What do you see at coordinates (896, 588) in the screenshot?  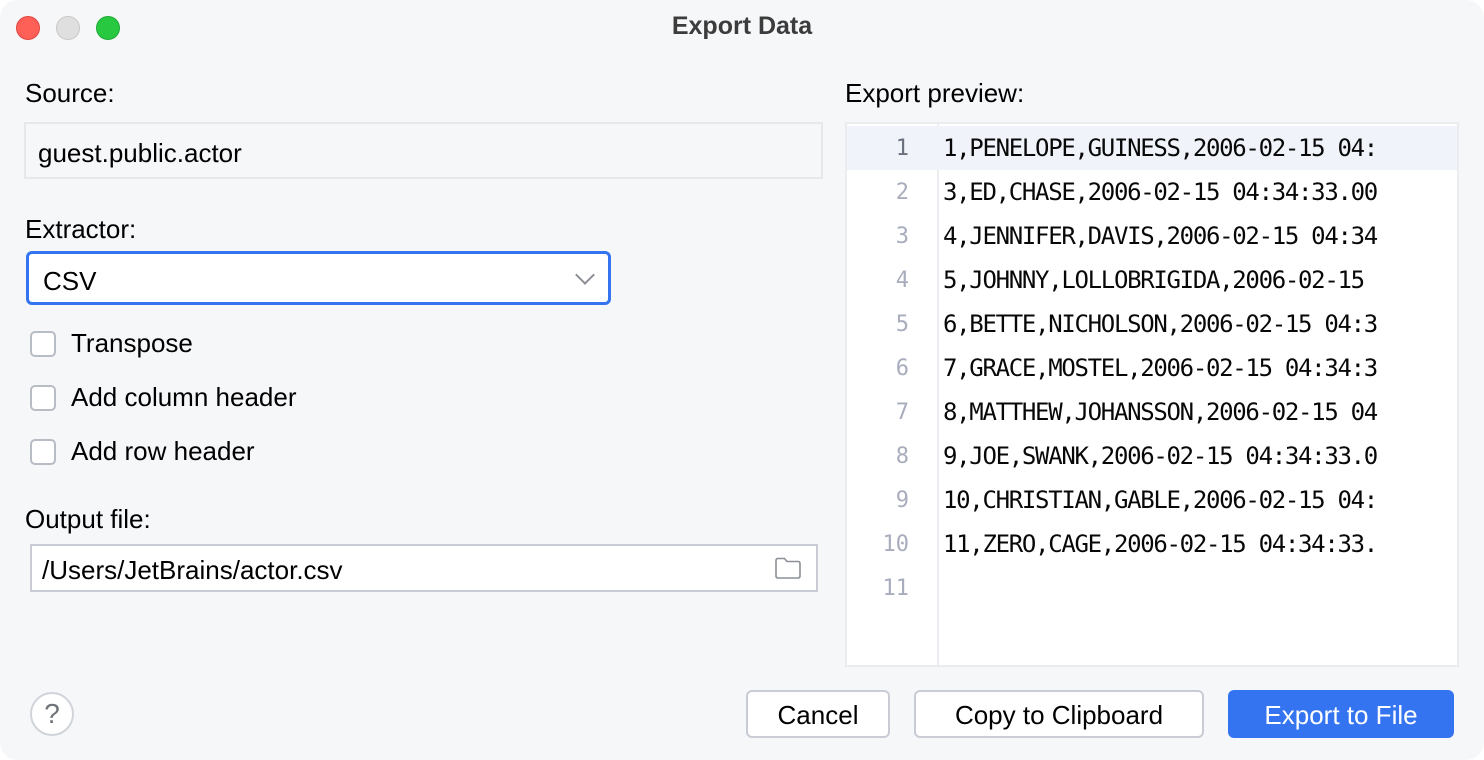 I see `line-number: 11` at bounding box center [896, 588].